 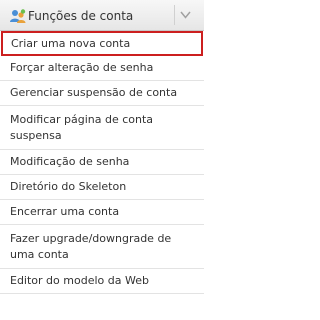 What do you see at coordinates (65, 211) in the screenshot?
I see `menu-item-label: Encerrar uma conta` at bounding box center [65, 211].